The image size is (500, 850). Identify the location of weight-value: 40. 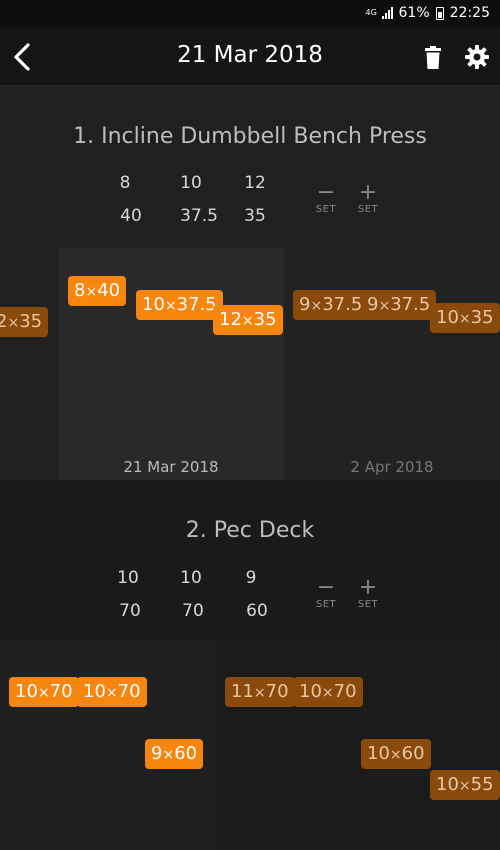
(131, 216).